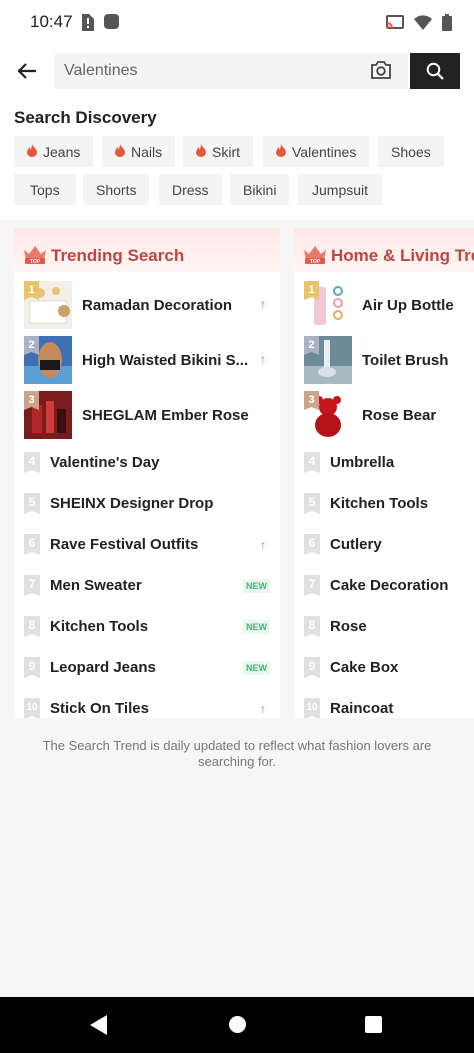  What do you see at coordinates (226, 151) in the screenshot?
I see `chip-label: Skirt` at bounding box center [226, 151].